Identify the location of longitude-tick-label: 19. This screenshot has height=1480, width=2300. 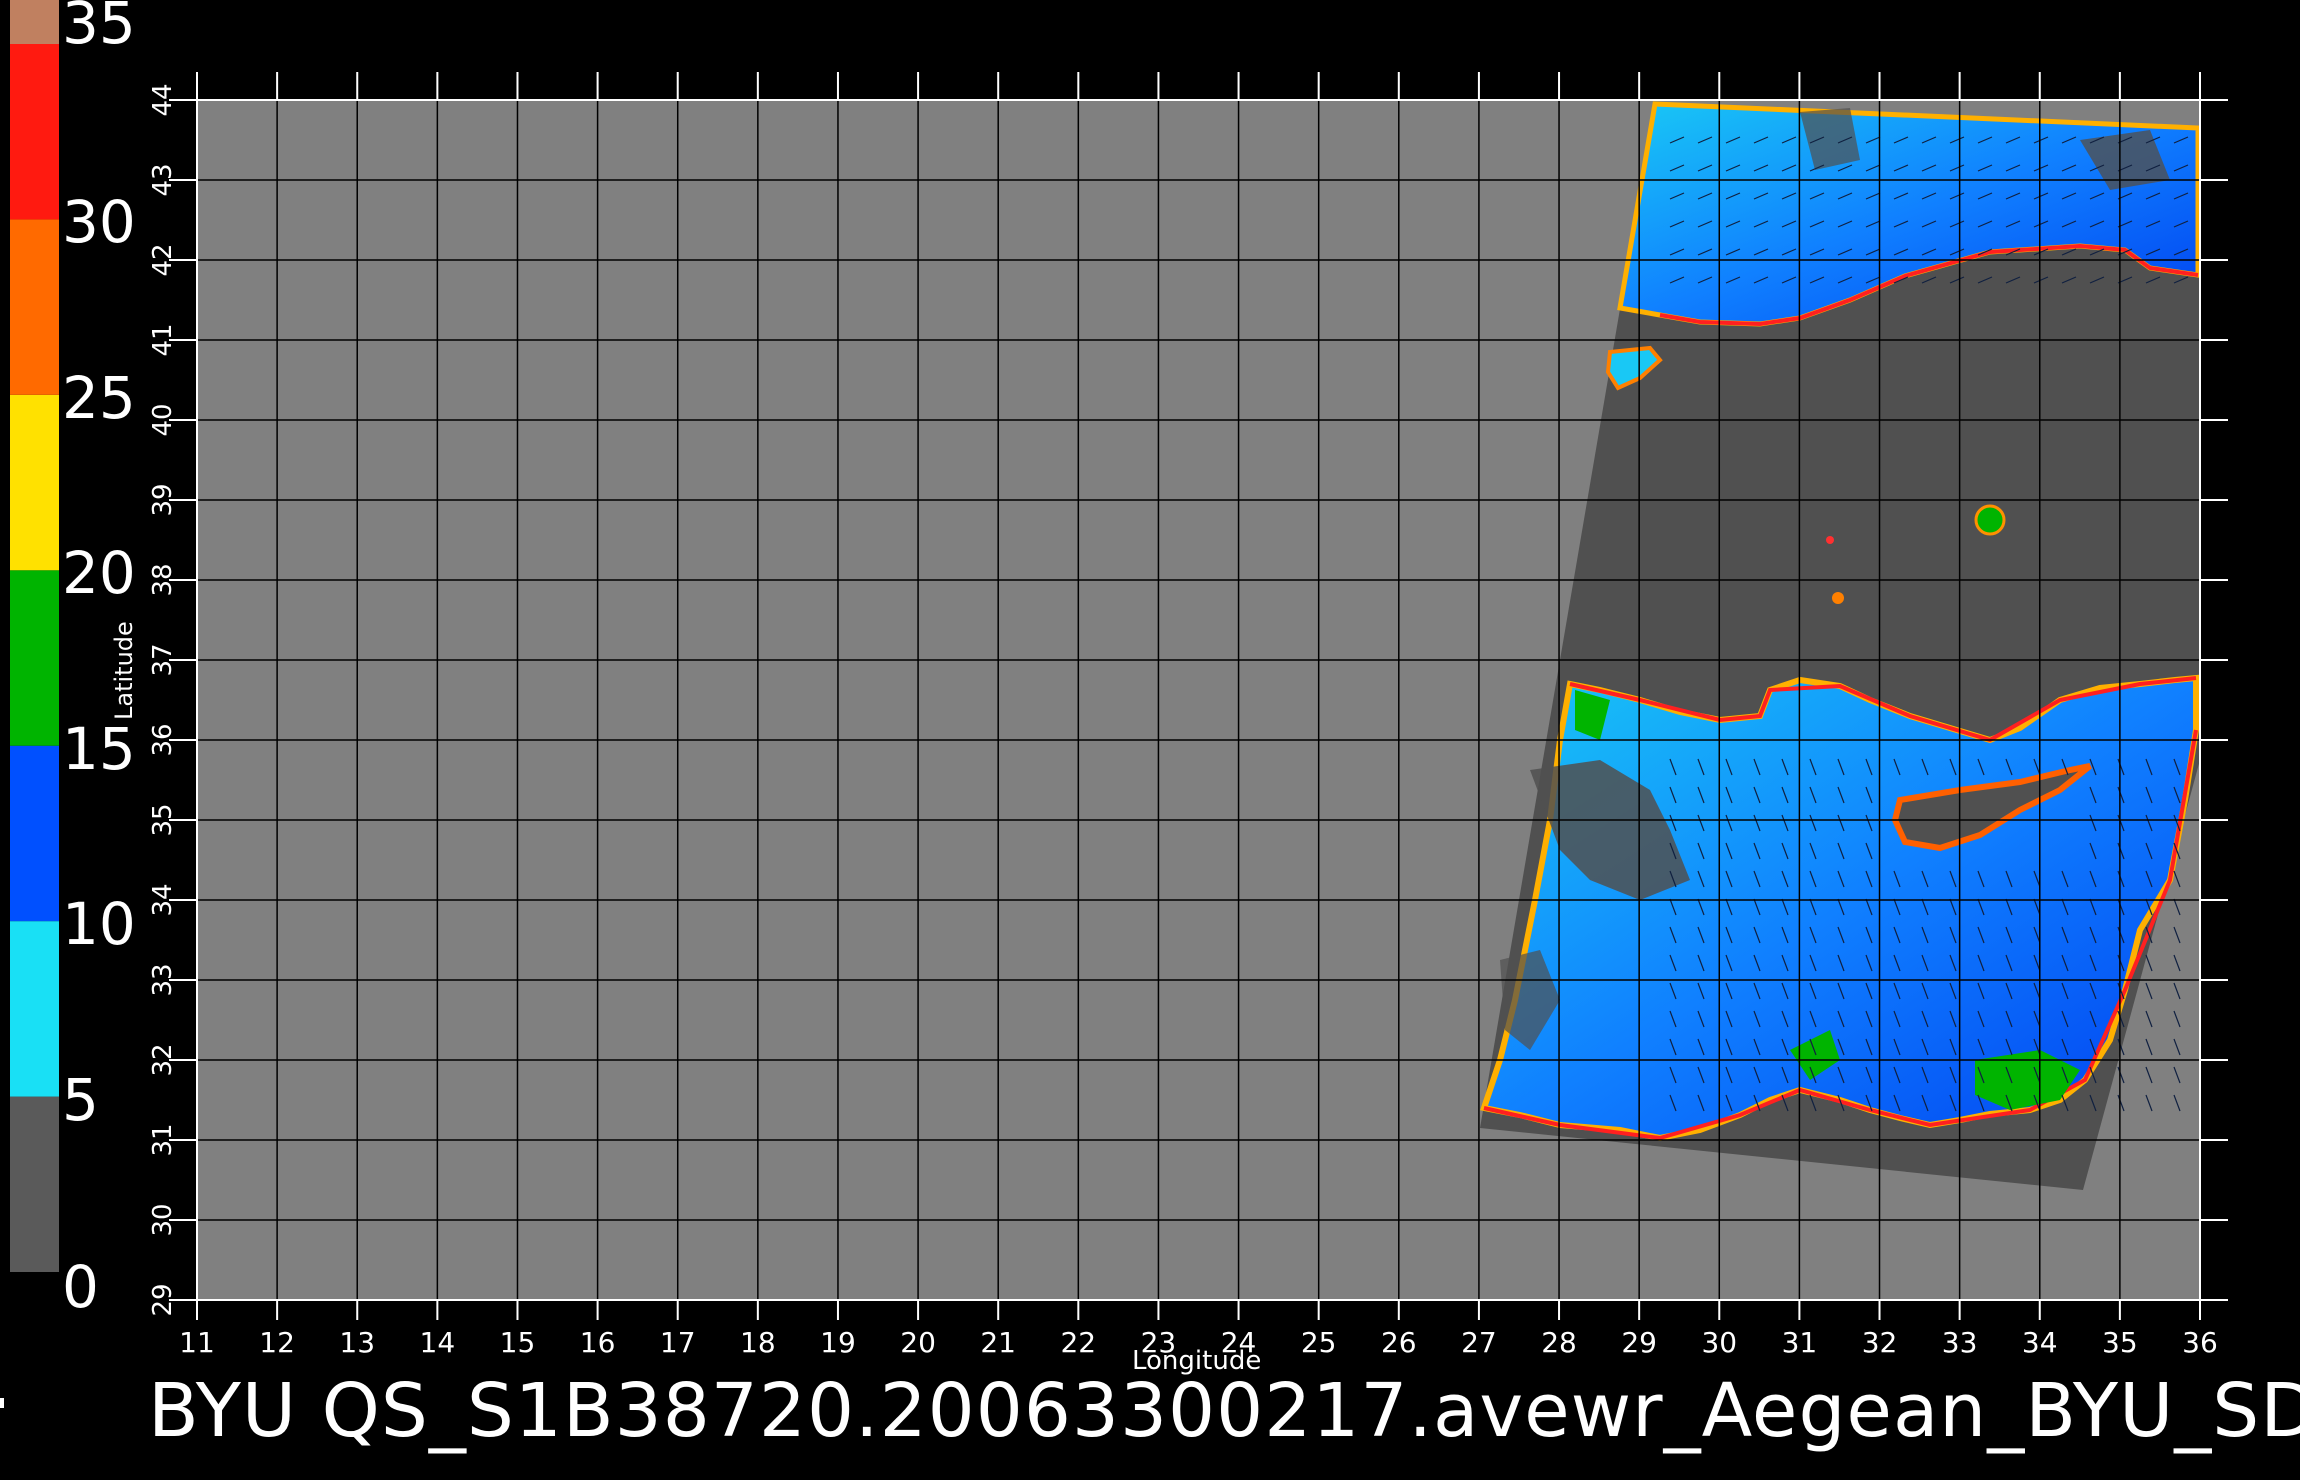
(838, 1342).